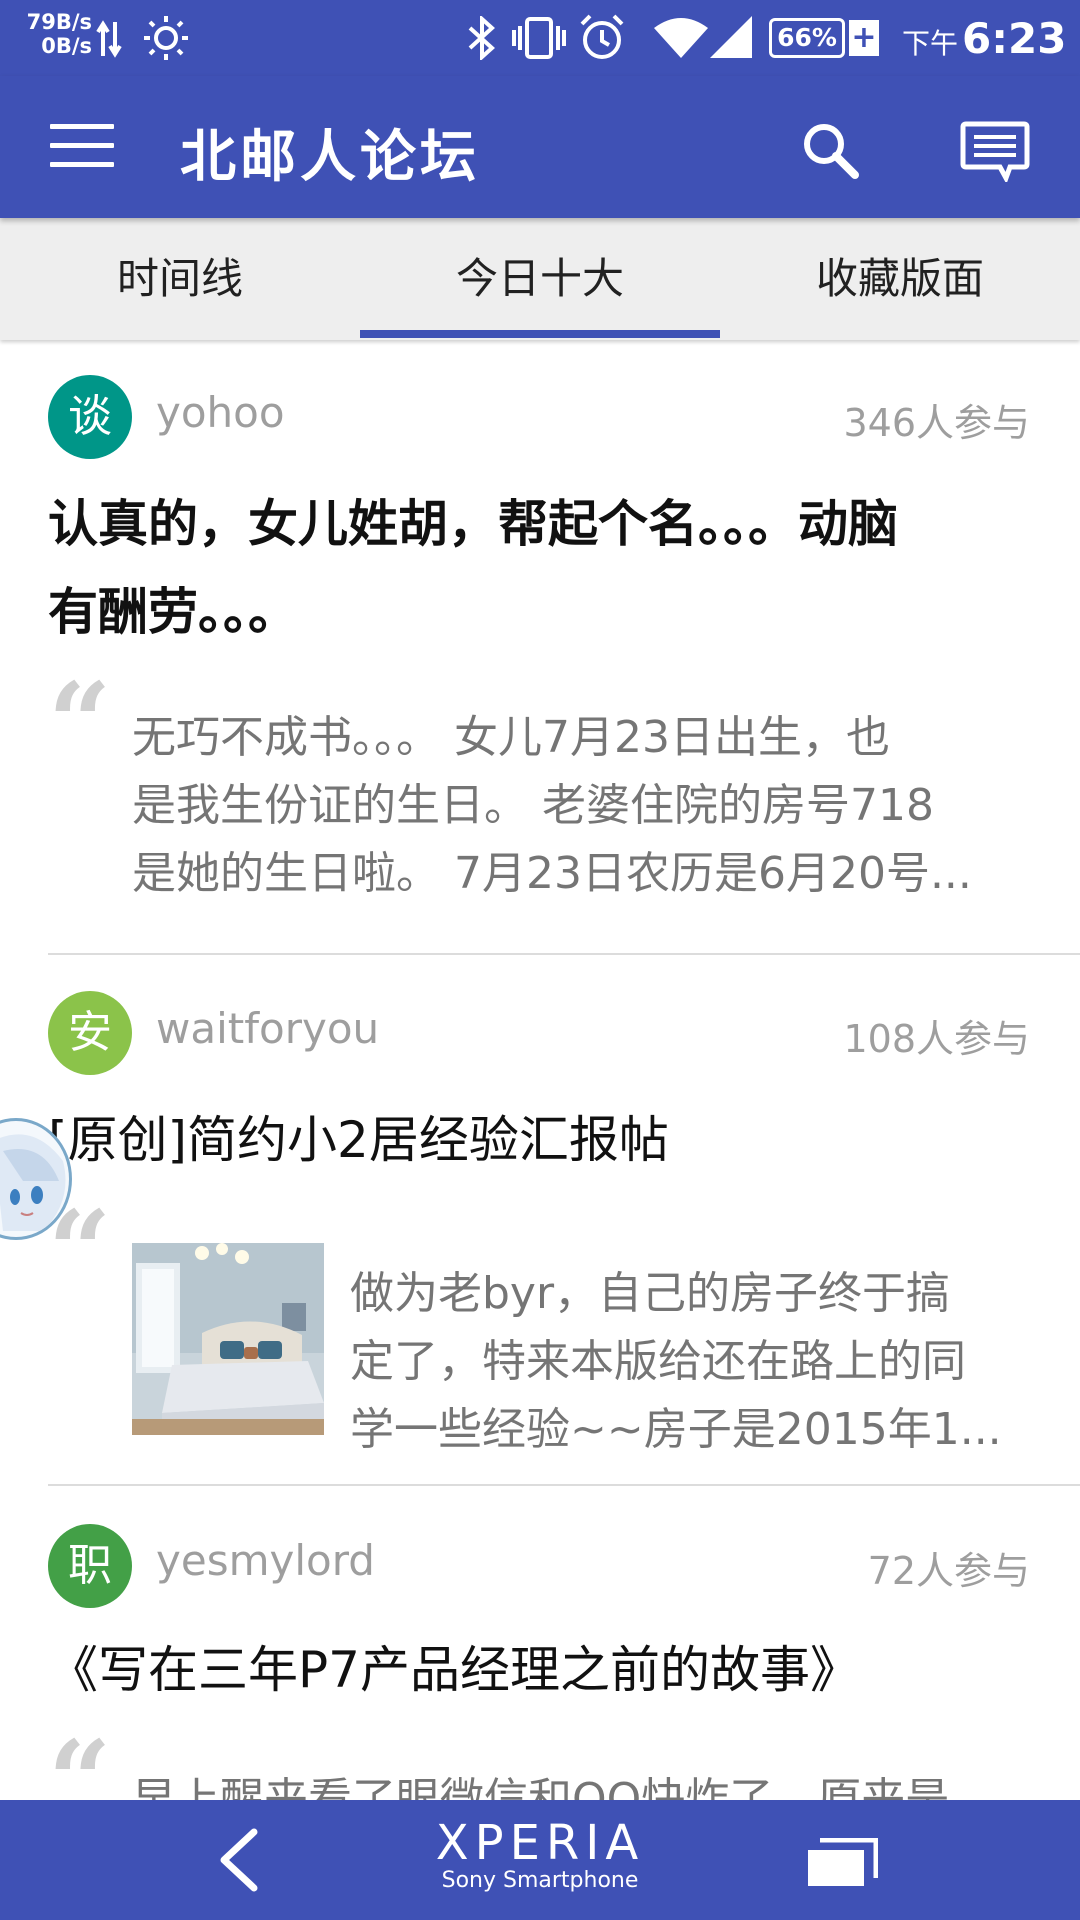  I want to click on post-thumbnail, so click(228, 1339).